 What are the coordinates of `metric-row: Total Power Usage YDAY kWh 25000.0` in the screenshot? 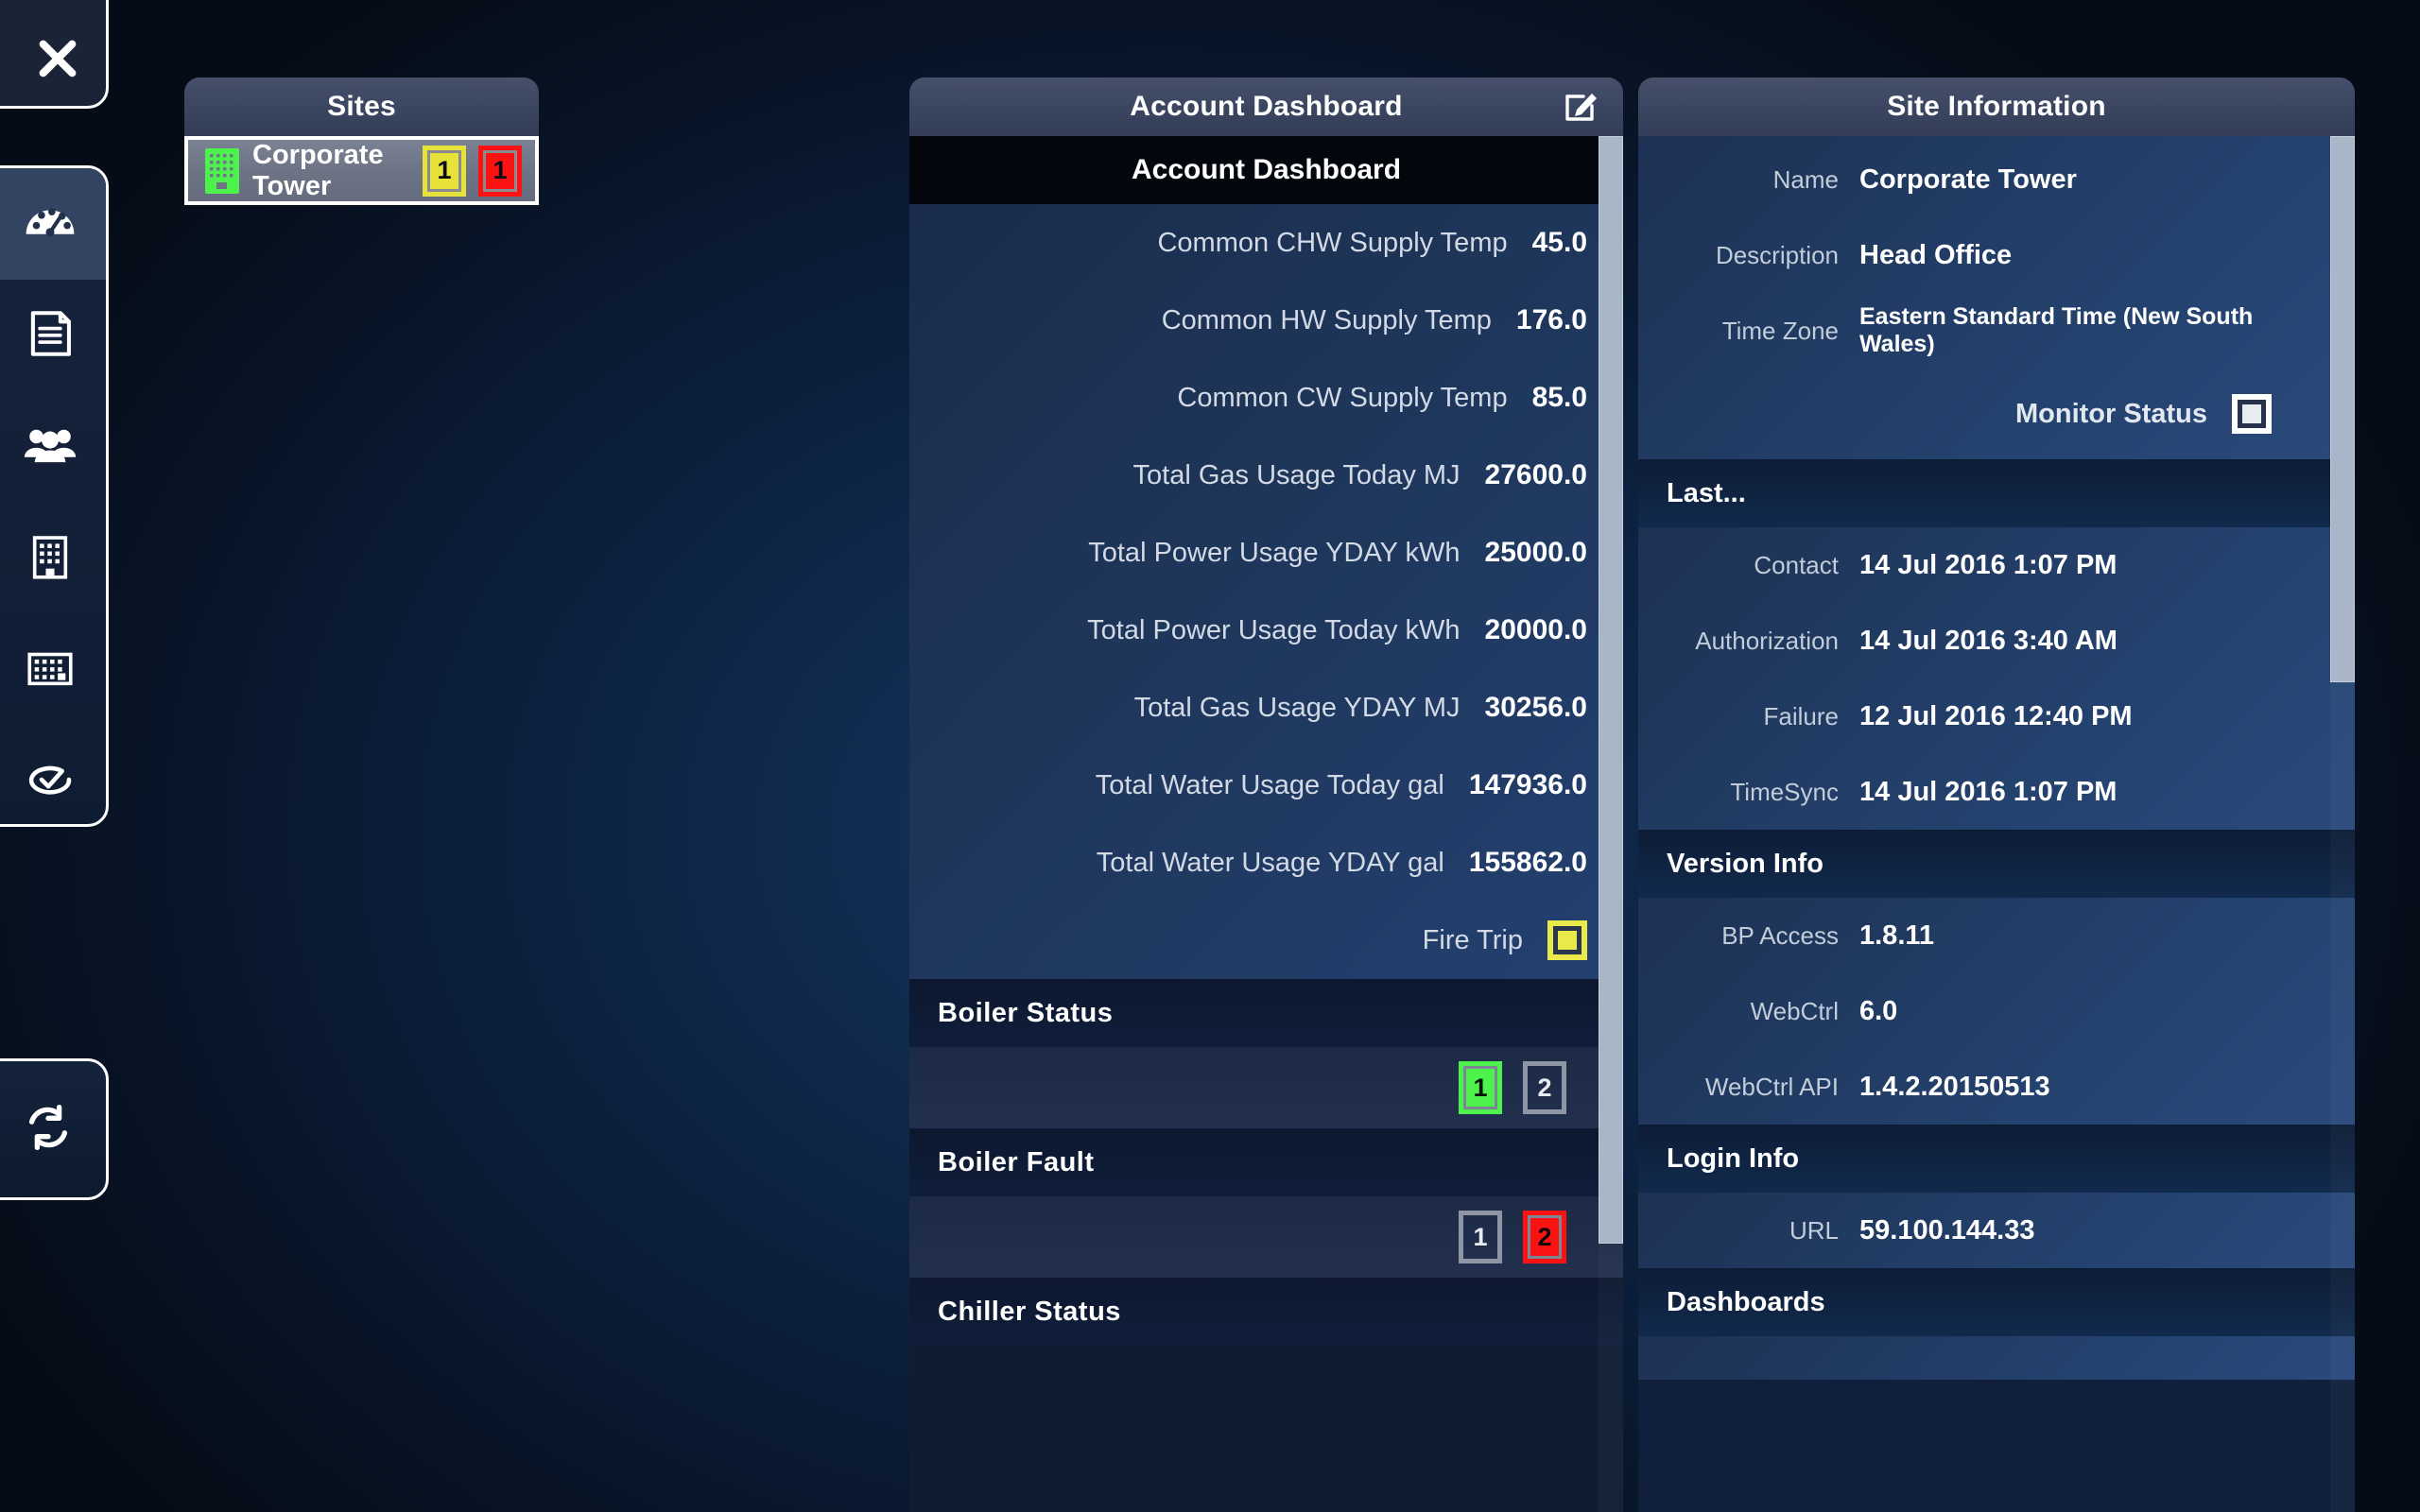 It's located at (1266, 553).